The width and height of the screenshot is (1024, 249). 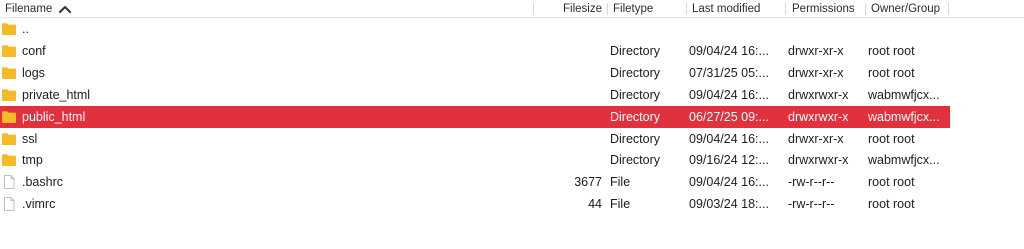 I want to click on file-name: .bashrc, so click(x=42, y=182).